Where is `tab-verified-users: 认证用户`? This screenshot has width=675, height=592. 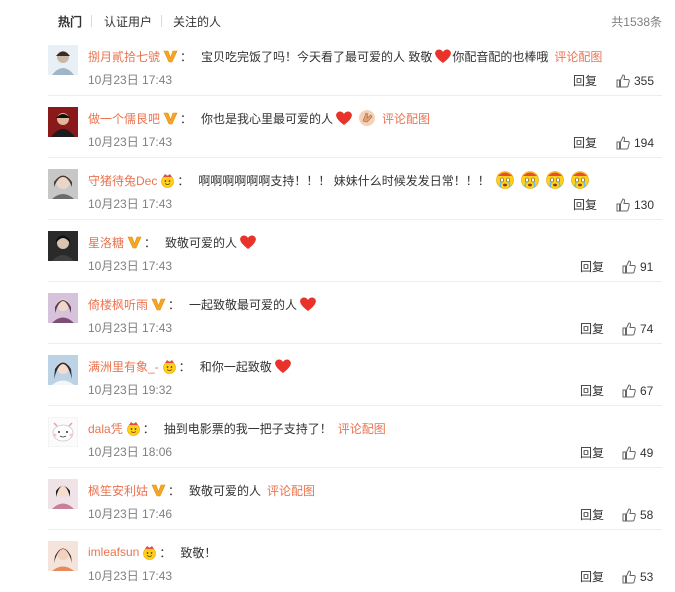
tab-verified-users: 认证用户 is located at coordinates (128, 21).